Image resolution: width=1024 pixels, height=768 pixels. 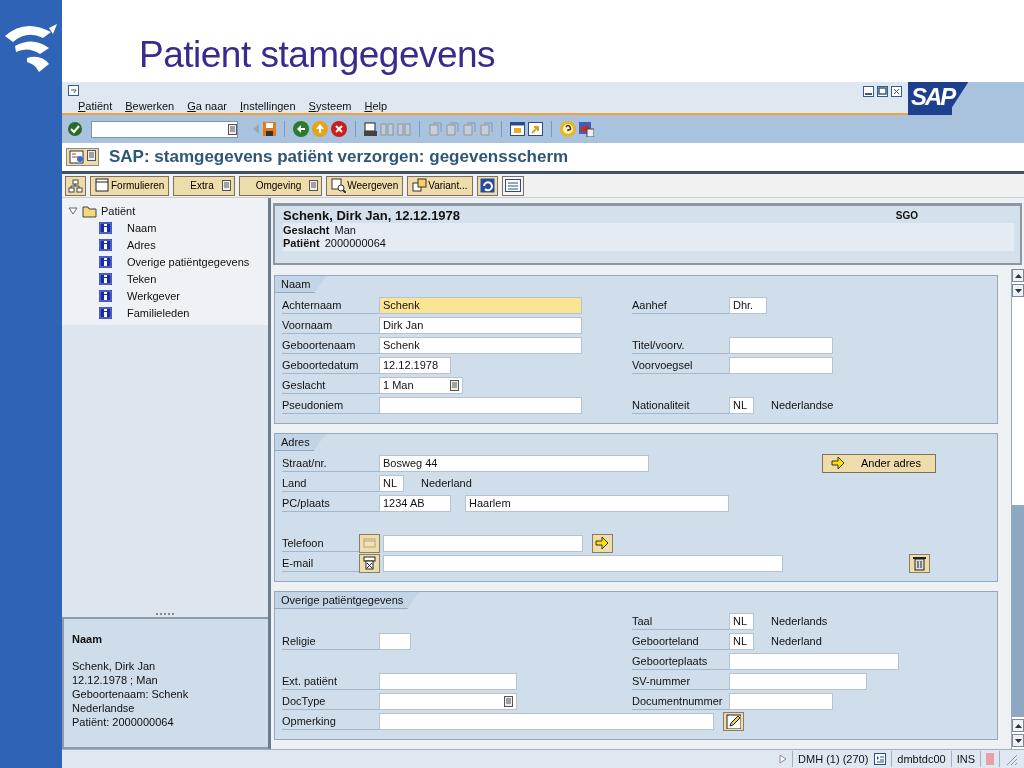 I want to click on input-field: Haarlem, so click(x=597, y=503).